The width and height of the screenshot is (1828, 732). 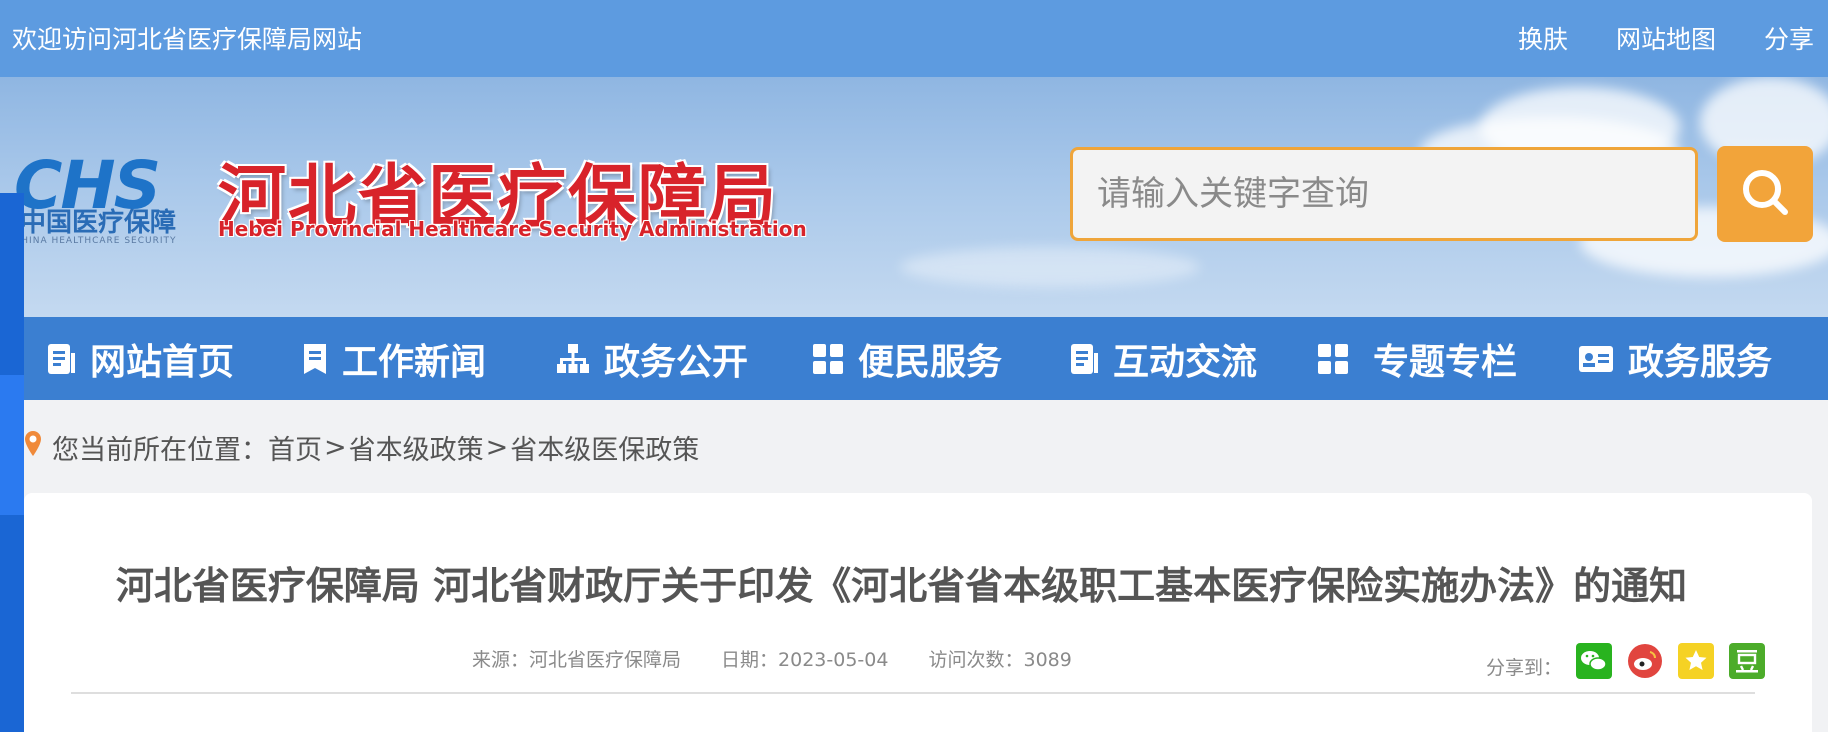 What do you see at coordinates (676, 362) in the screenshot?
I see `nav-label: 政务公开` at bounding box center [676, 362].